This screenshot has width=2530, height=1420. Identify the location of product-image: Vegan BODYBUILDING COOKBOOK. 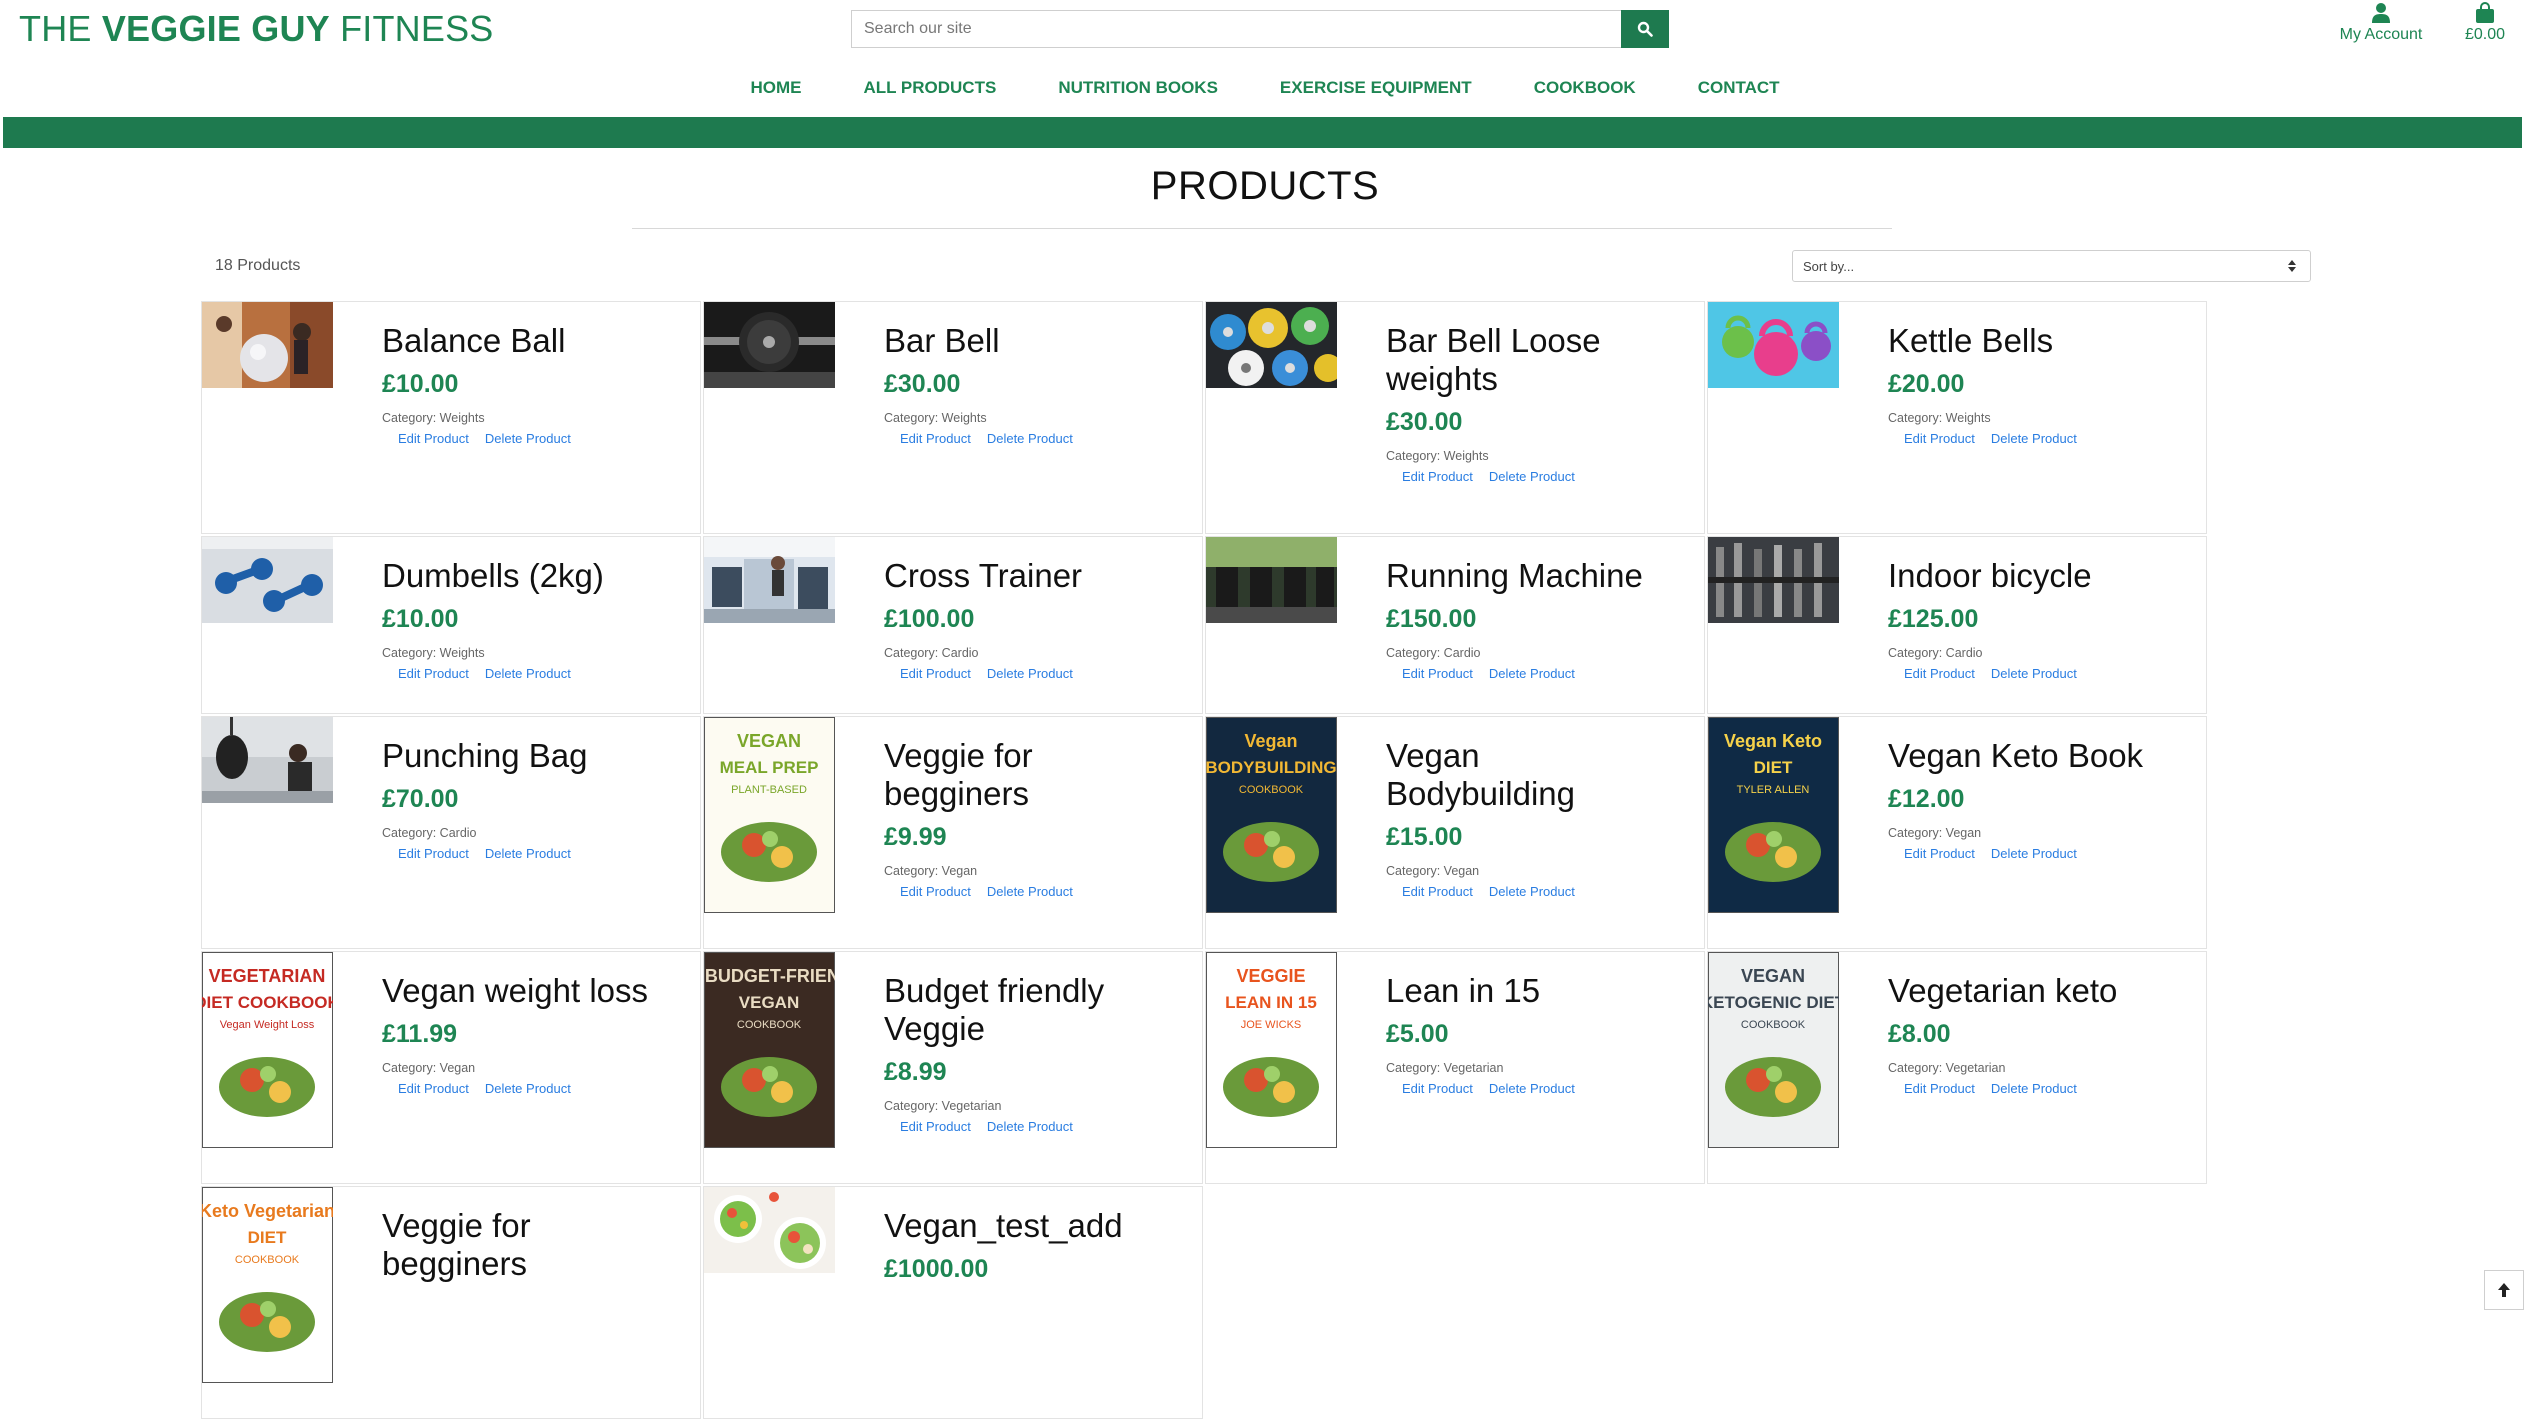
(1271, 815).